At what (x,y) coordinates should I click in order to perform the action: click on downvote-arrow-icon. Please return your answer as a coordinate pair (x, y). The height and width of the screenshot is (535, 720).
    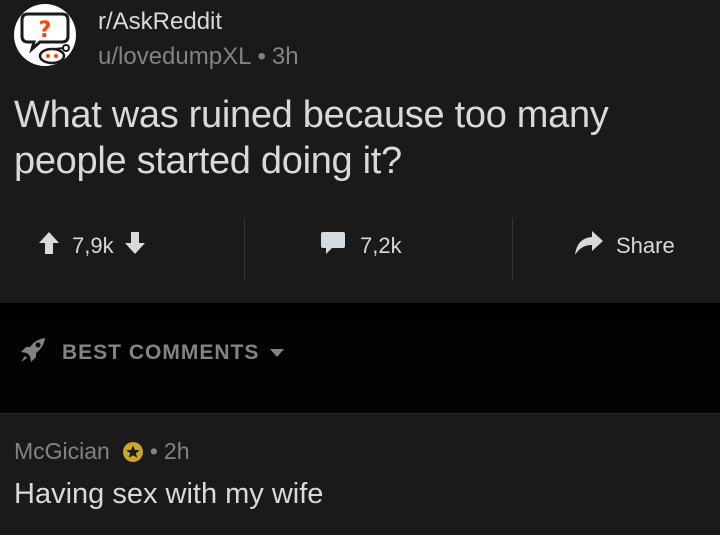
    Looking at the image, I should click on (135, 246).